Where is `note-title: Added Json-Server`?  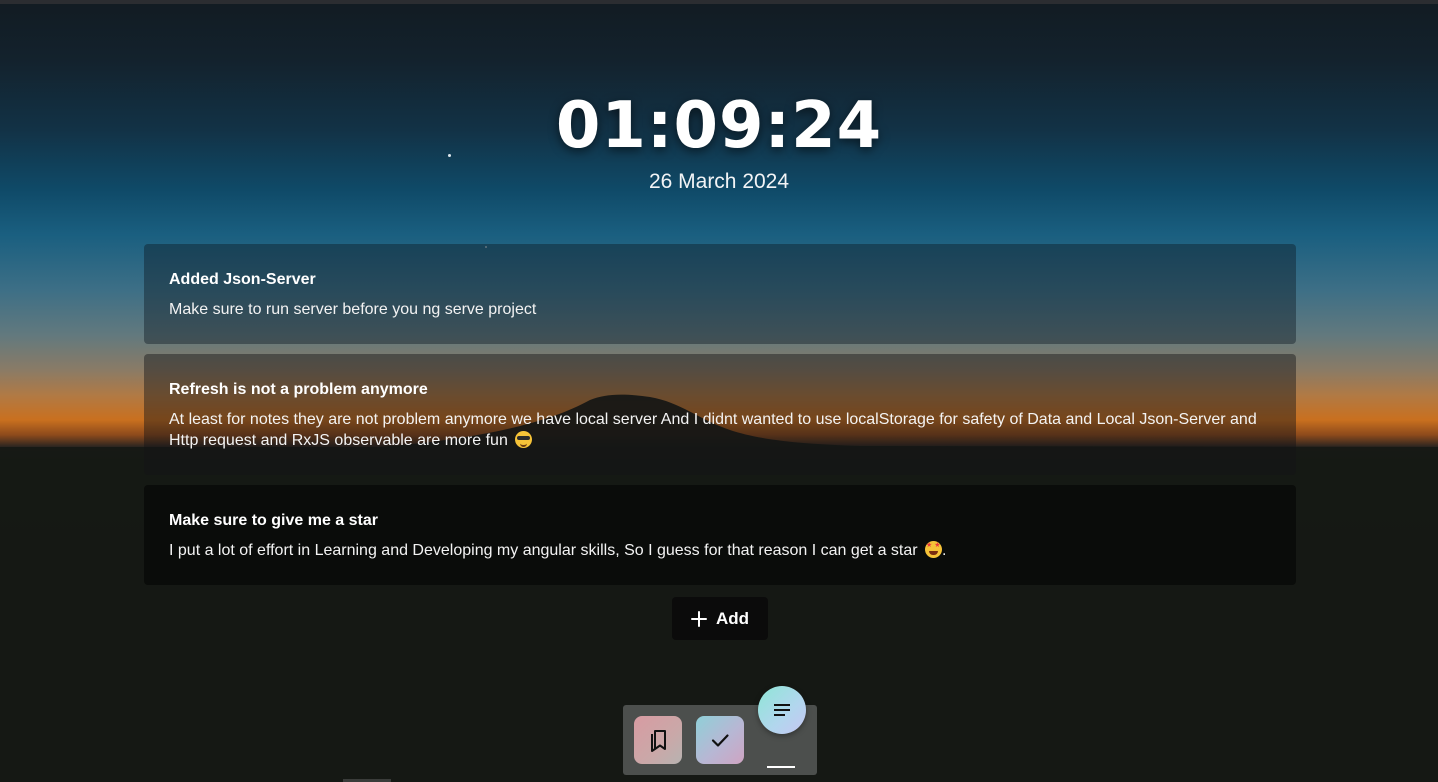
note-title: Added Json-Server is located at coordinates (242, 279).